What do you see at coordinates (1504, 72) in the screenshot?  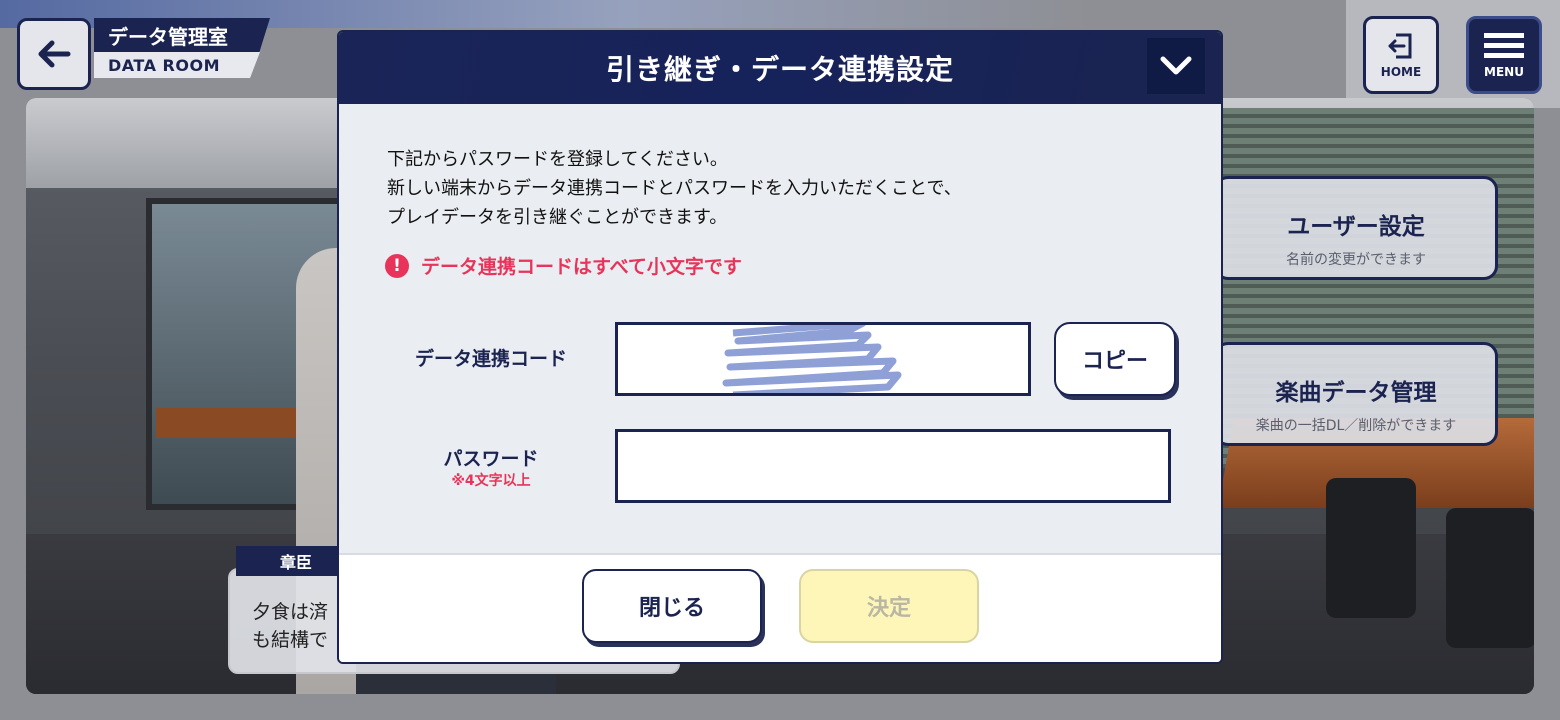 I see `menu-label: MENU` at bounding box center [1504, 72].